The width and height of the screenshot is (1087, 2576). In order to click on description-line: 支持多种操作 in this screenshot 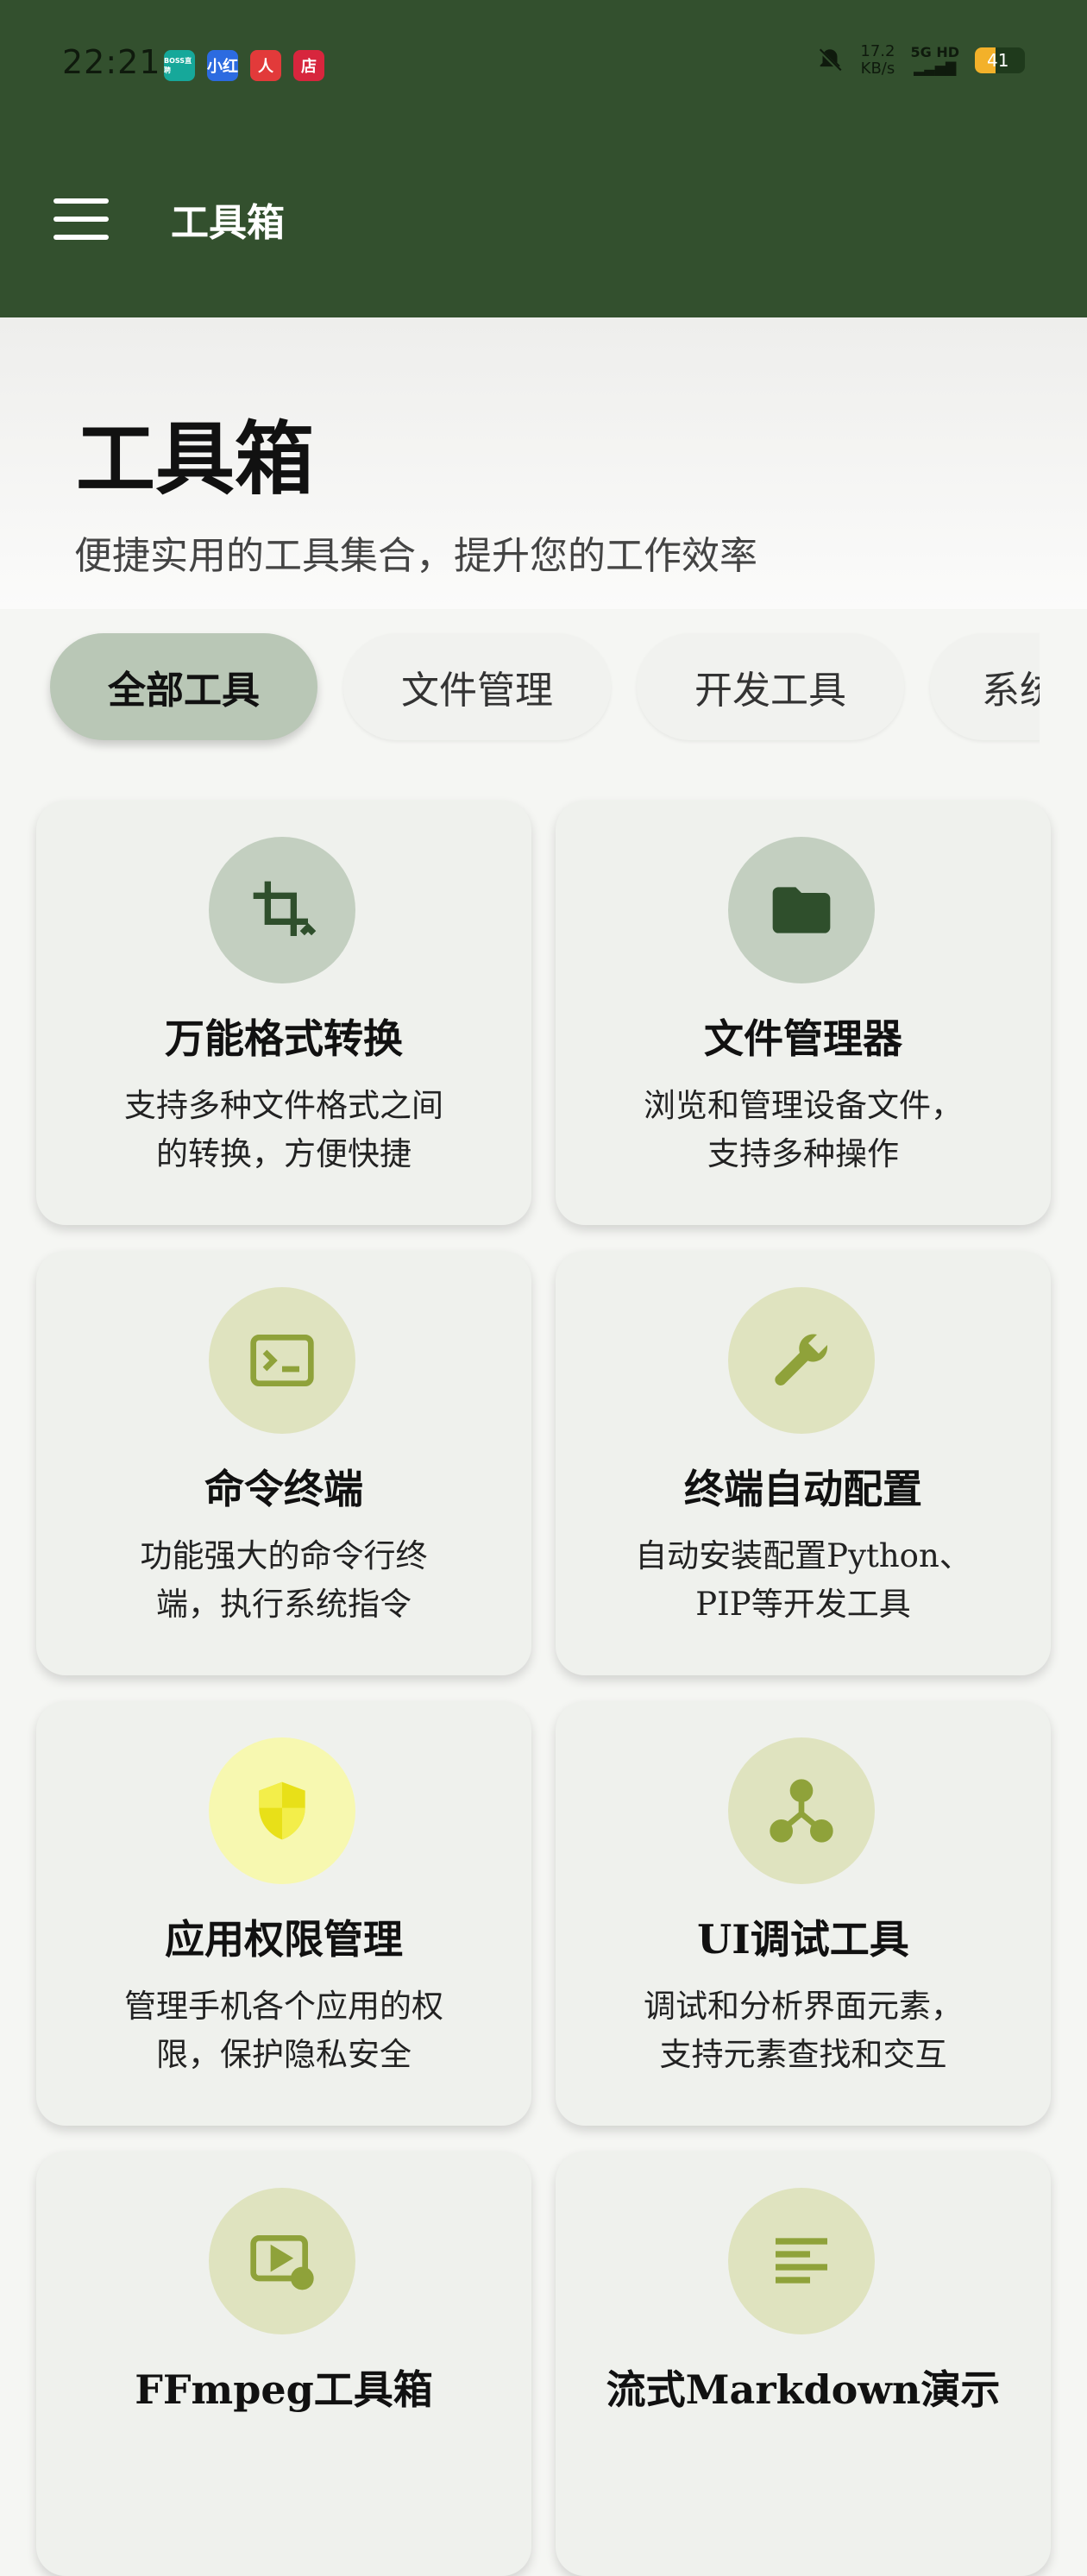, I will do `click(803, 1153)`.